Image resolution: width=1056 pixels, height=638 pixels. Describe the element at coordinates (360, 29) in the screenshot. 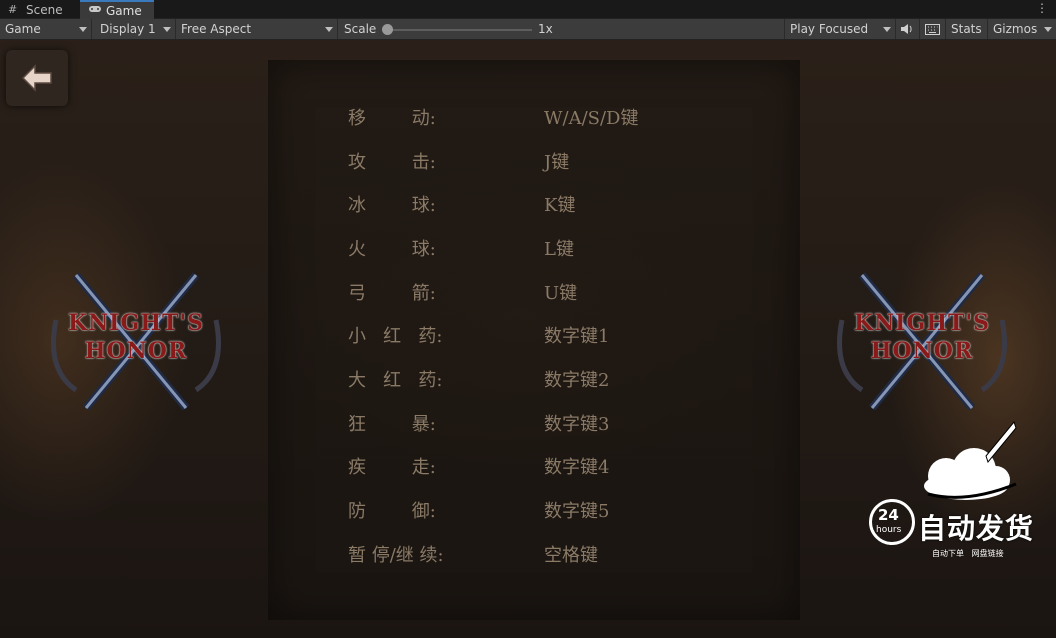

I see `scale-label: Scale` at that location.